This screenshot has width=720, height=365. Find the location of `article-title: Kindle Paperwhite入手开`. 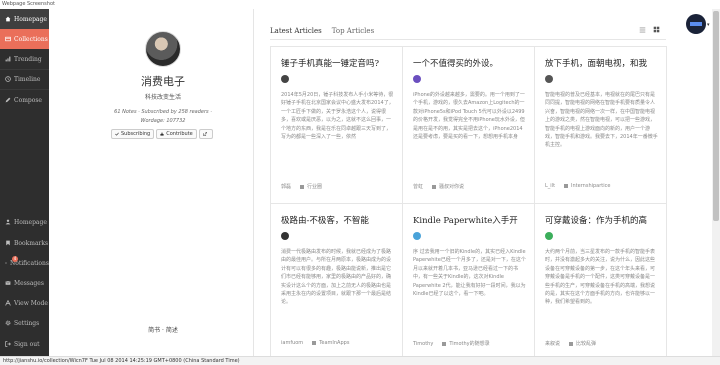

article-title: Kindle Paperwhite入手开 is located at coordinates (472, 220).